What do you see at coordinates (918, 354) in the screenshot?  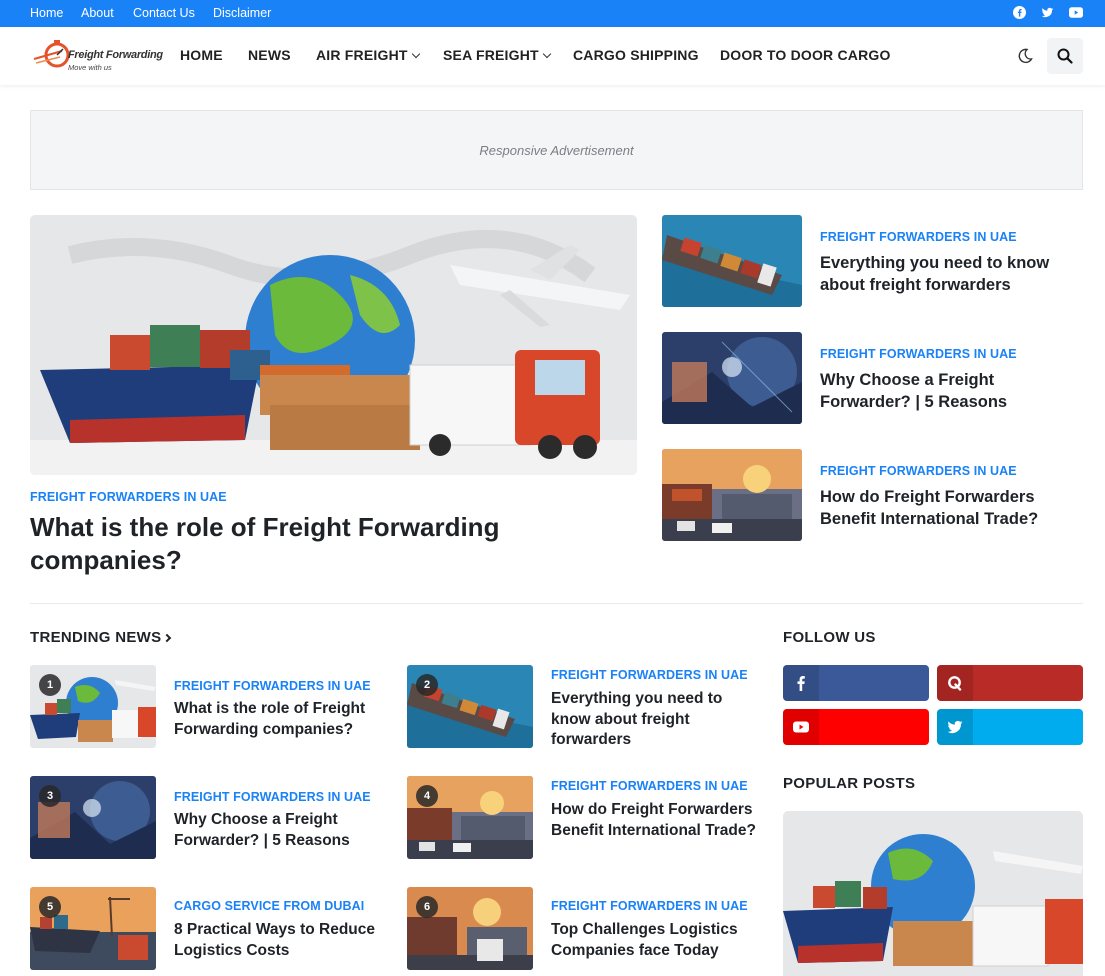 I see `featured-side-category-2: FREIGHT FORWARDERS IN UAE` at bounding box center [918, 354].